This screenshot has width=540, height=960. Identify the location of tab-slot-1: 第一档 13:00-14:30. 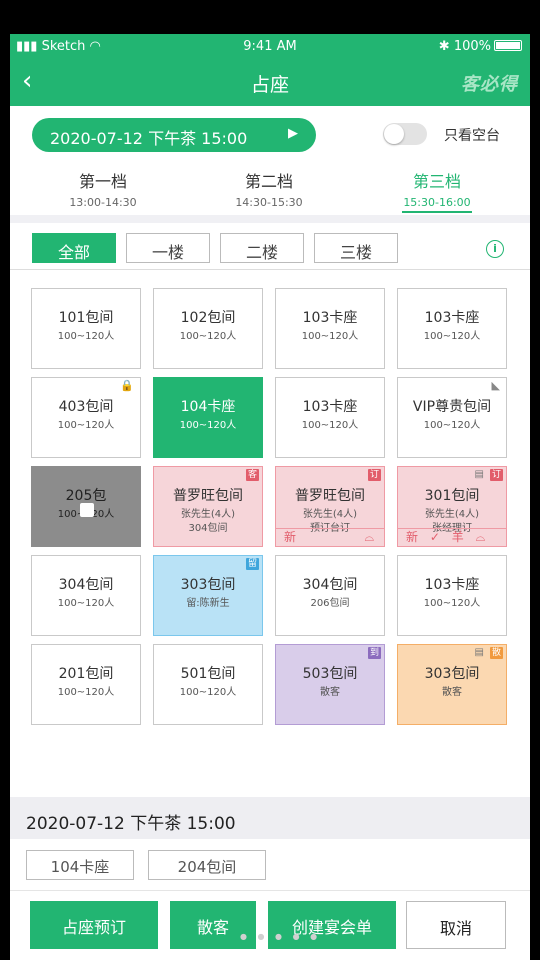
(103, 188).